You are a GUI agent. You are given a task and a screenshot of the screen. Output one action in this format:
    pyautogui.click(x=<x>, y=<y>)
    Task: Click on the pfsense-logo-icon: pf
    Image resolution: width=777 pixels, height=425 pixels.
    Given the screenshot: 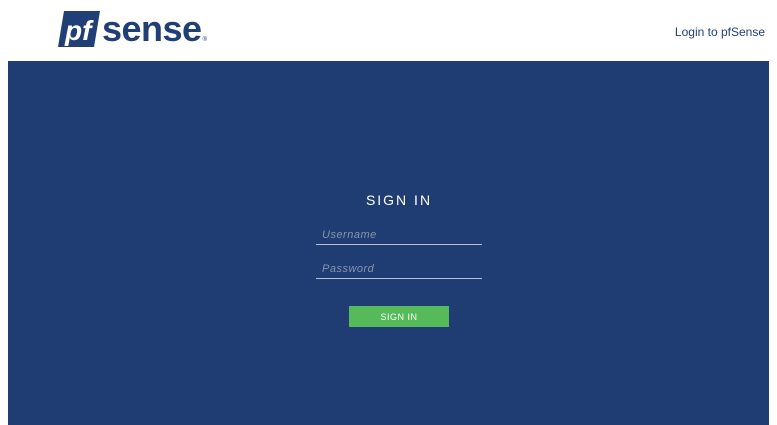 What is the action you would take?
    pyautogui.click(x=79, y=29)
    